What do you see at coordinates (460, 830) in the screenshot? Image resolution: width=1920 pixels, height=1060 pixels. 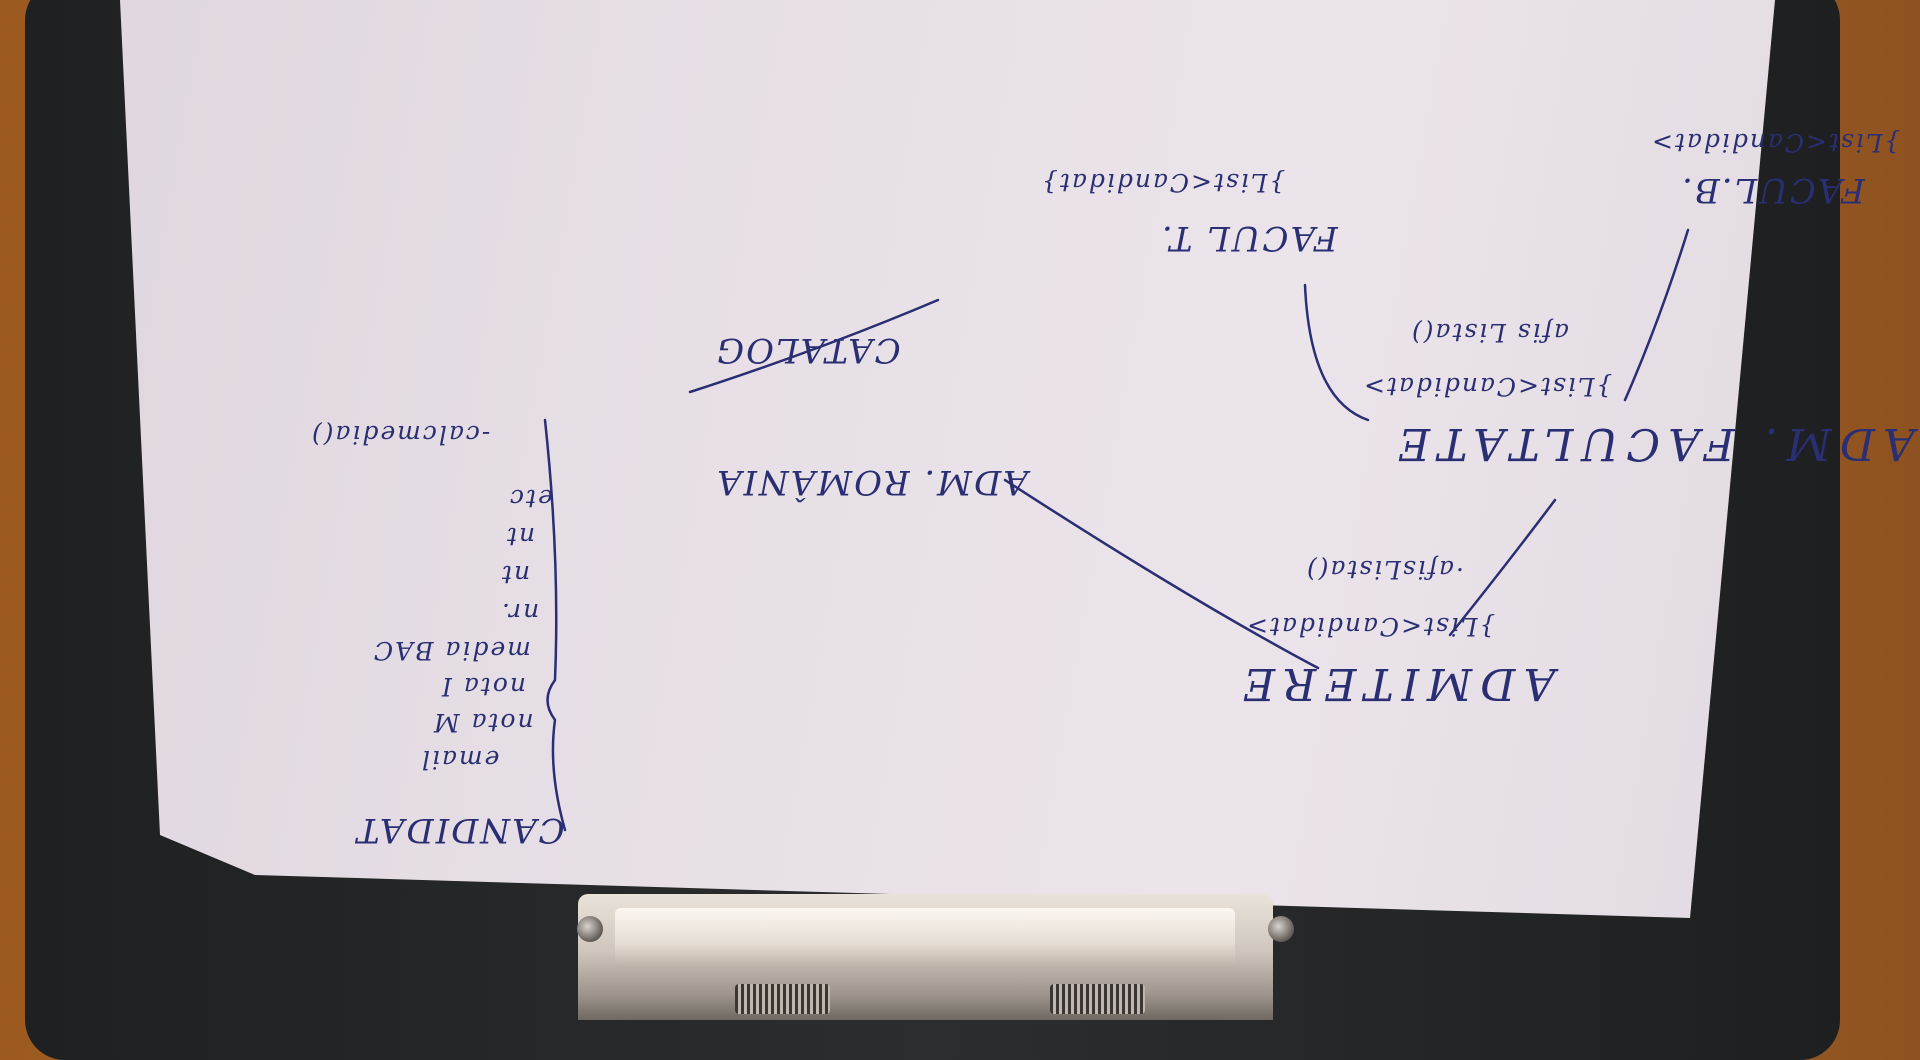 I see `text-candidat: CANDIDAT` at bounding box center [460, 830].